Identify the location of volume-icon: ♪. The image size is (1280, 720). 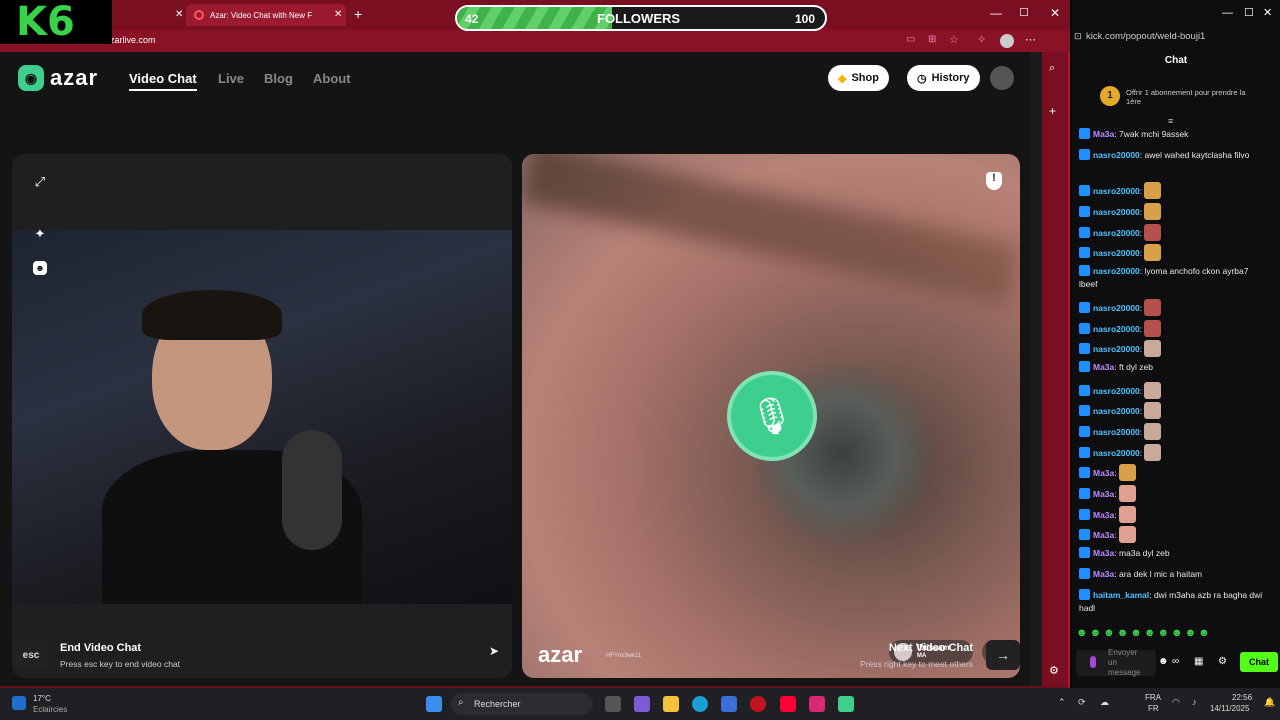
(1194, 702).